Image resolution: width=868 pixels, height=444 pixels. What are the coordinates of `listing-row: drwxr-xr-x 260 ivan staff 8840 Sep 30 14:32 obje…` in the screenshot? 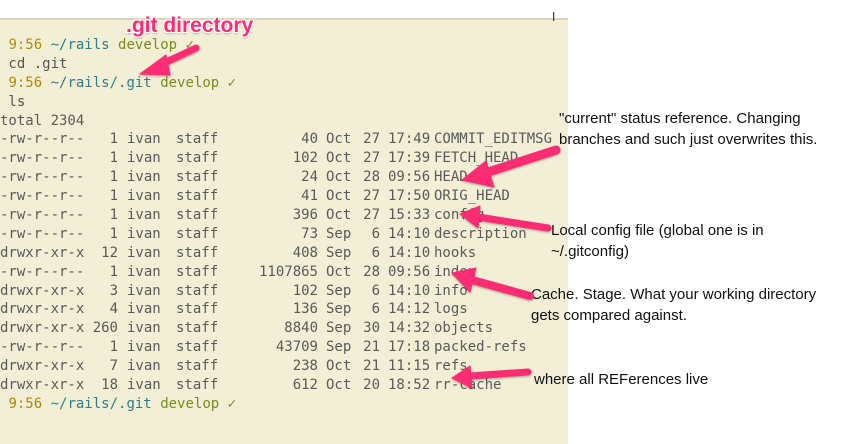 It's located at (276, 328).